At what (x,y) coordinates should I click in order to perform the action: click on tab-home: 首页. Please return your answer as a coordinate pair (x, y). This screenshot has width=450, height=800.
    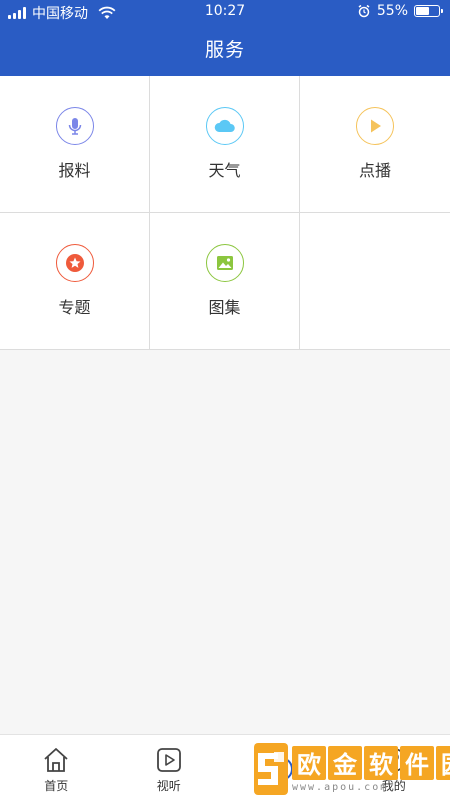
    Looking at the image, I should click on (56, 767).